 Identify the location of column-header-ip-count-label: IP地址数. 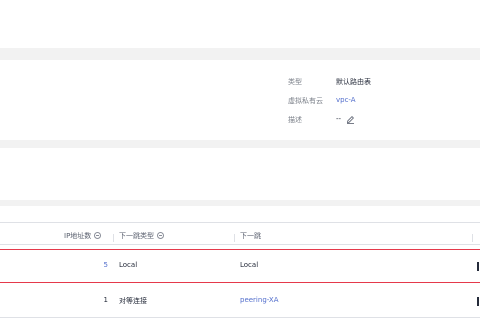
(78, 236).